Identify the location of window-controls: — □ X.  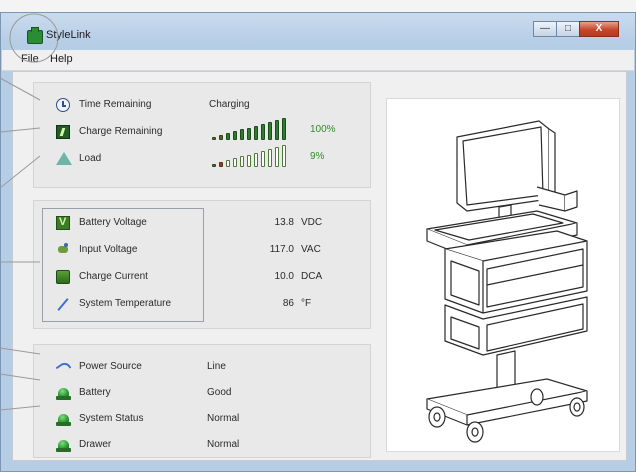
(576, 29).